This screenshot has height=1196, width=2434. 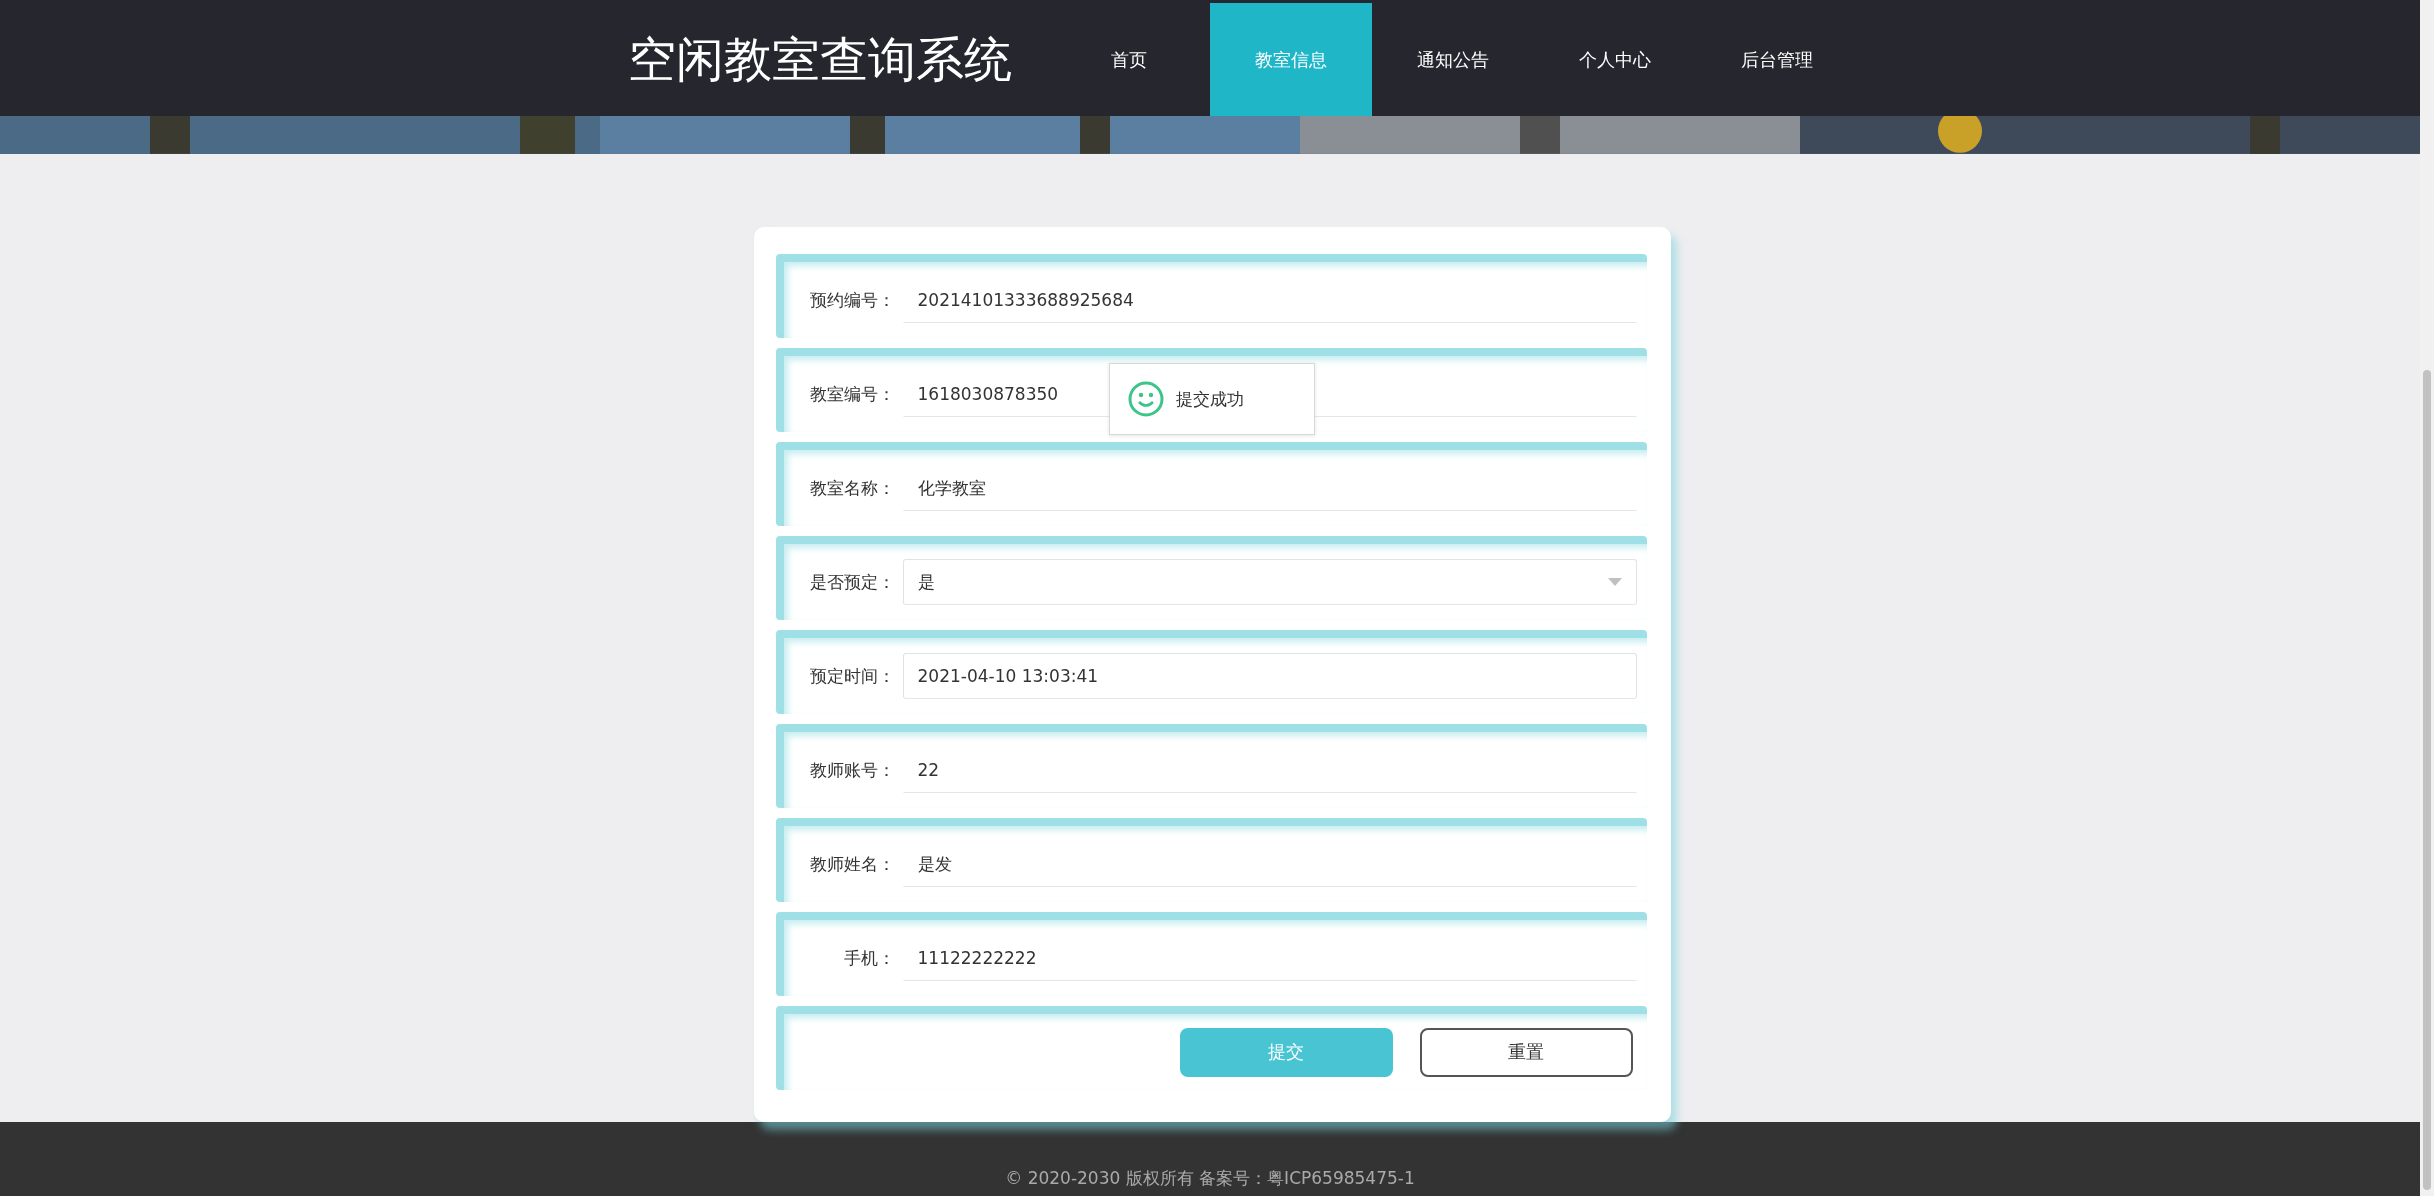 I want to click on field-label: 手机：, so click(x=869, y=958).